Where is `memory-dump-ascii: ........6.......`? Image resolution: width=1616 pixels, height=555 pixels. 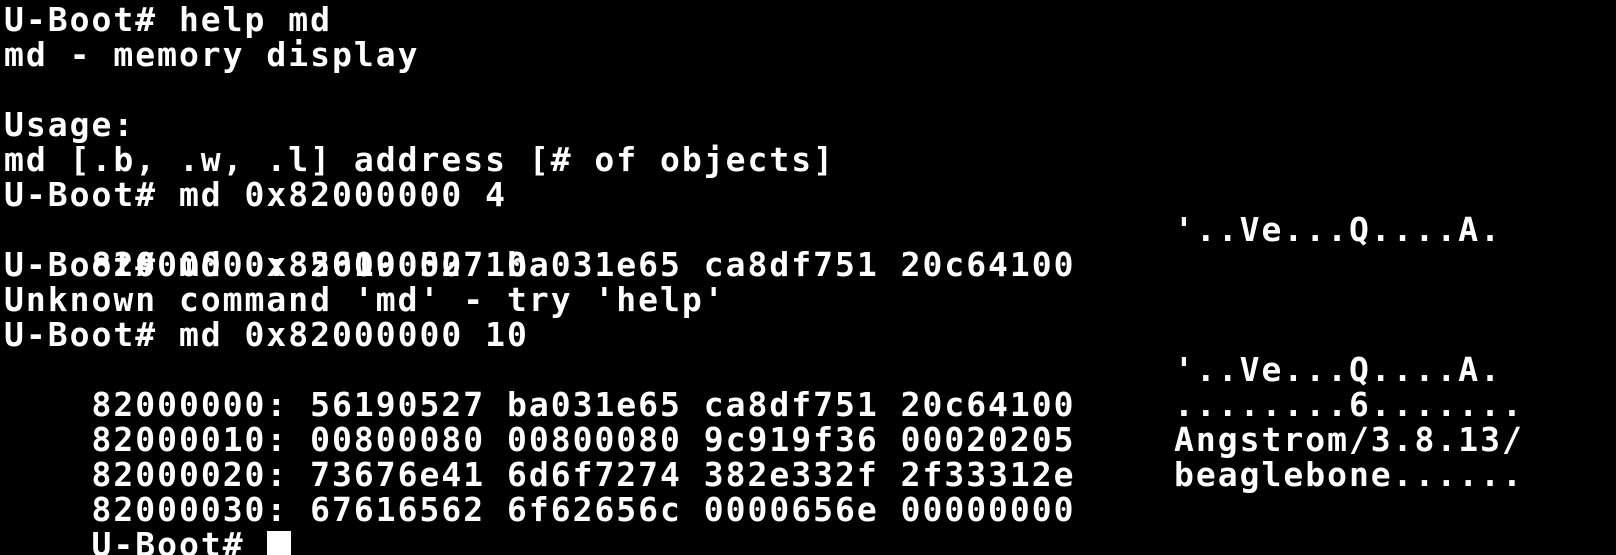 memory-dump-ascii: ........6....... is located at coordinates (1349, 404).